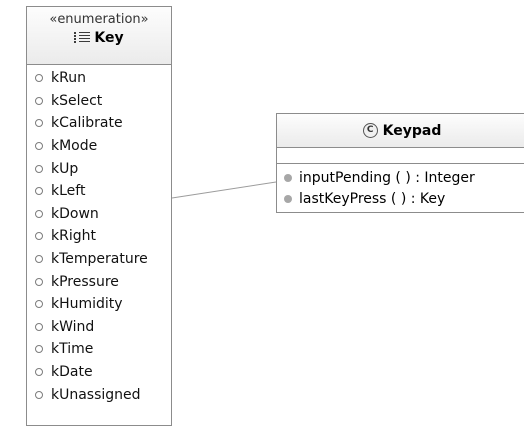 This screenshot has width=524, height=426. What do you see at coordinates (99, 327) in the screenshot?
I see `enum-literal: kWind` at bounding box center [99, 327].